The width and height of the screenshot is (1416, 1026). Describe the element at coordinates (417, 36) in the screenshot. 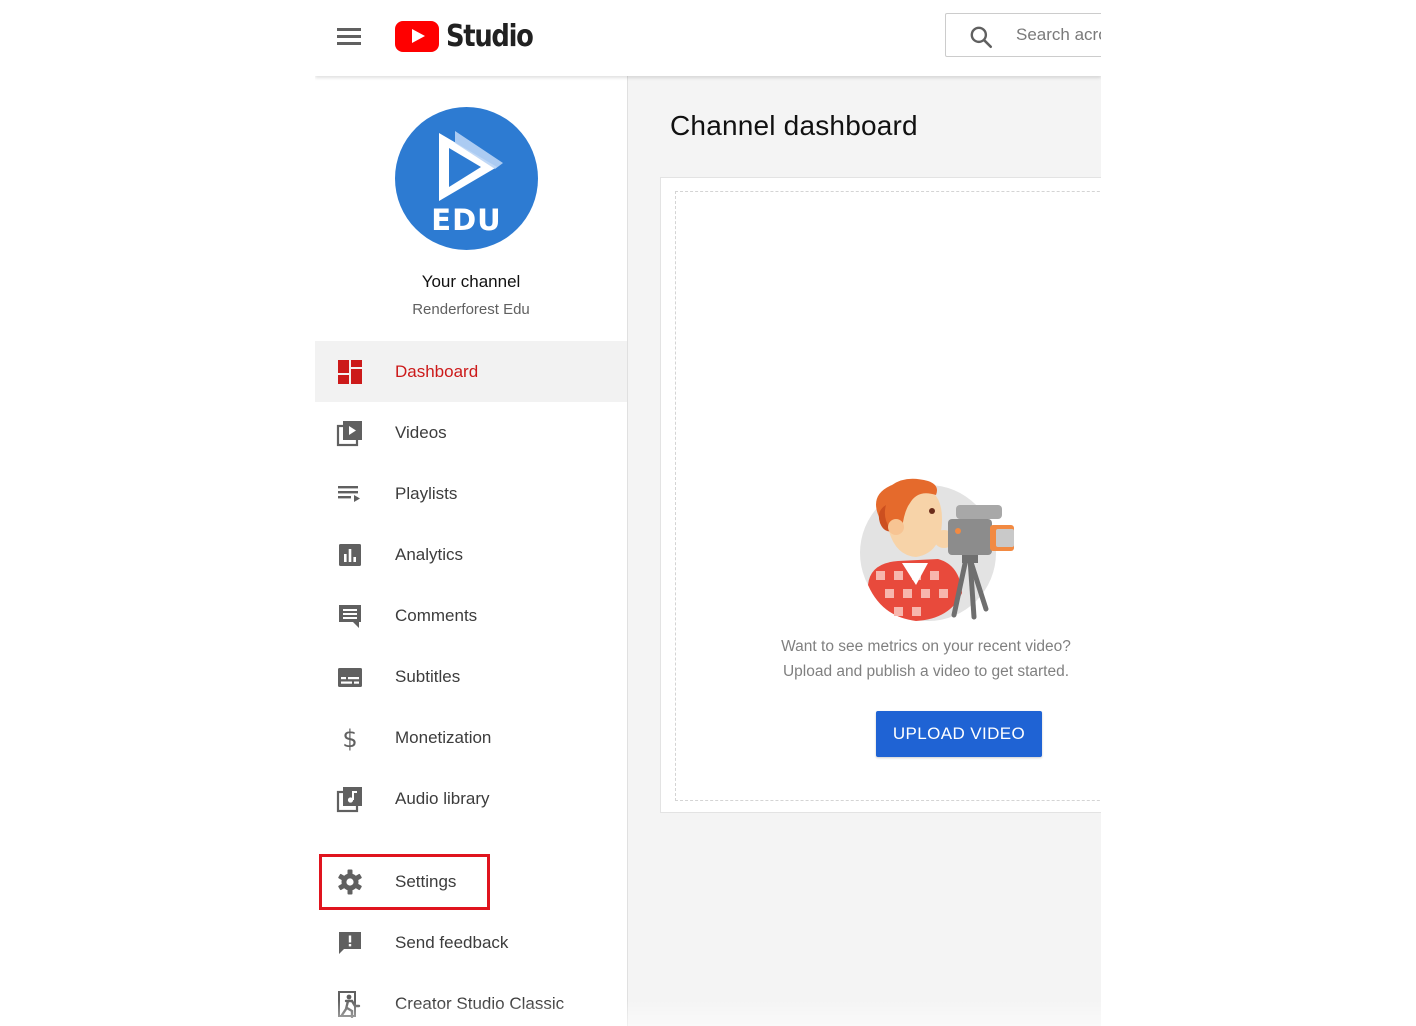

I see `youtube-play-icon` at that location.